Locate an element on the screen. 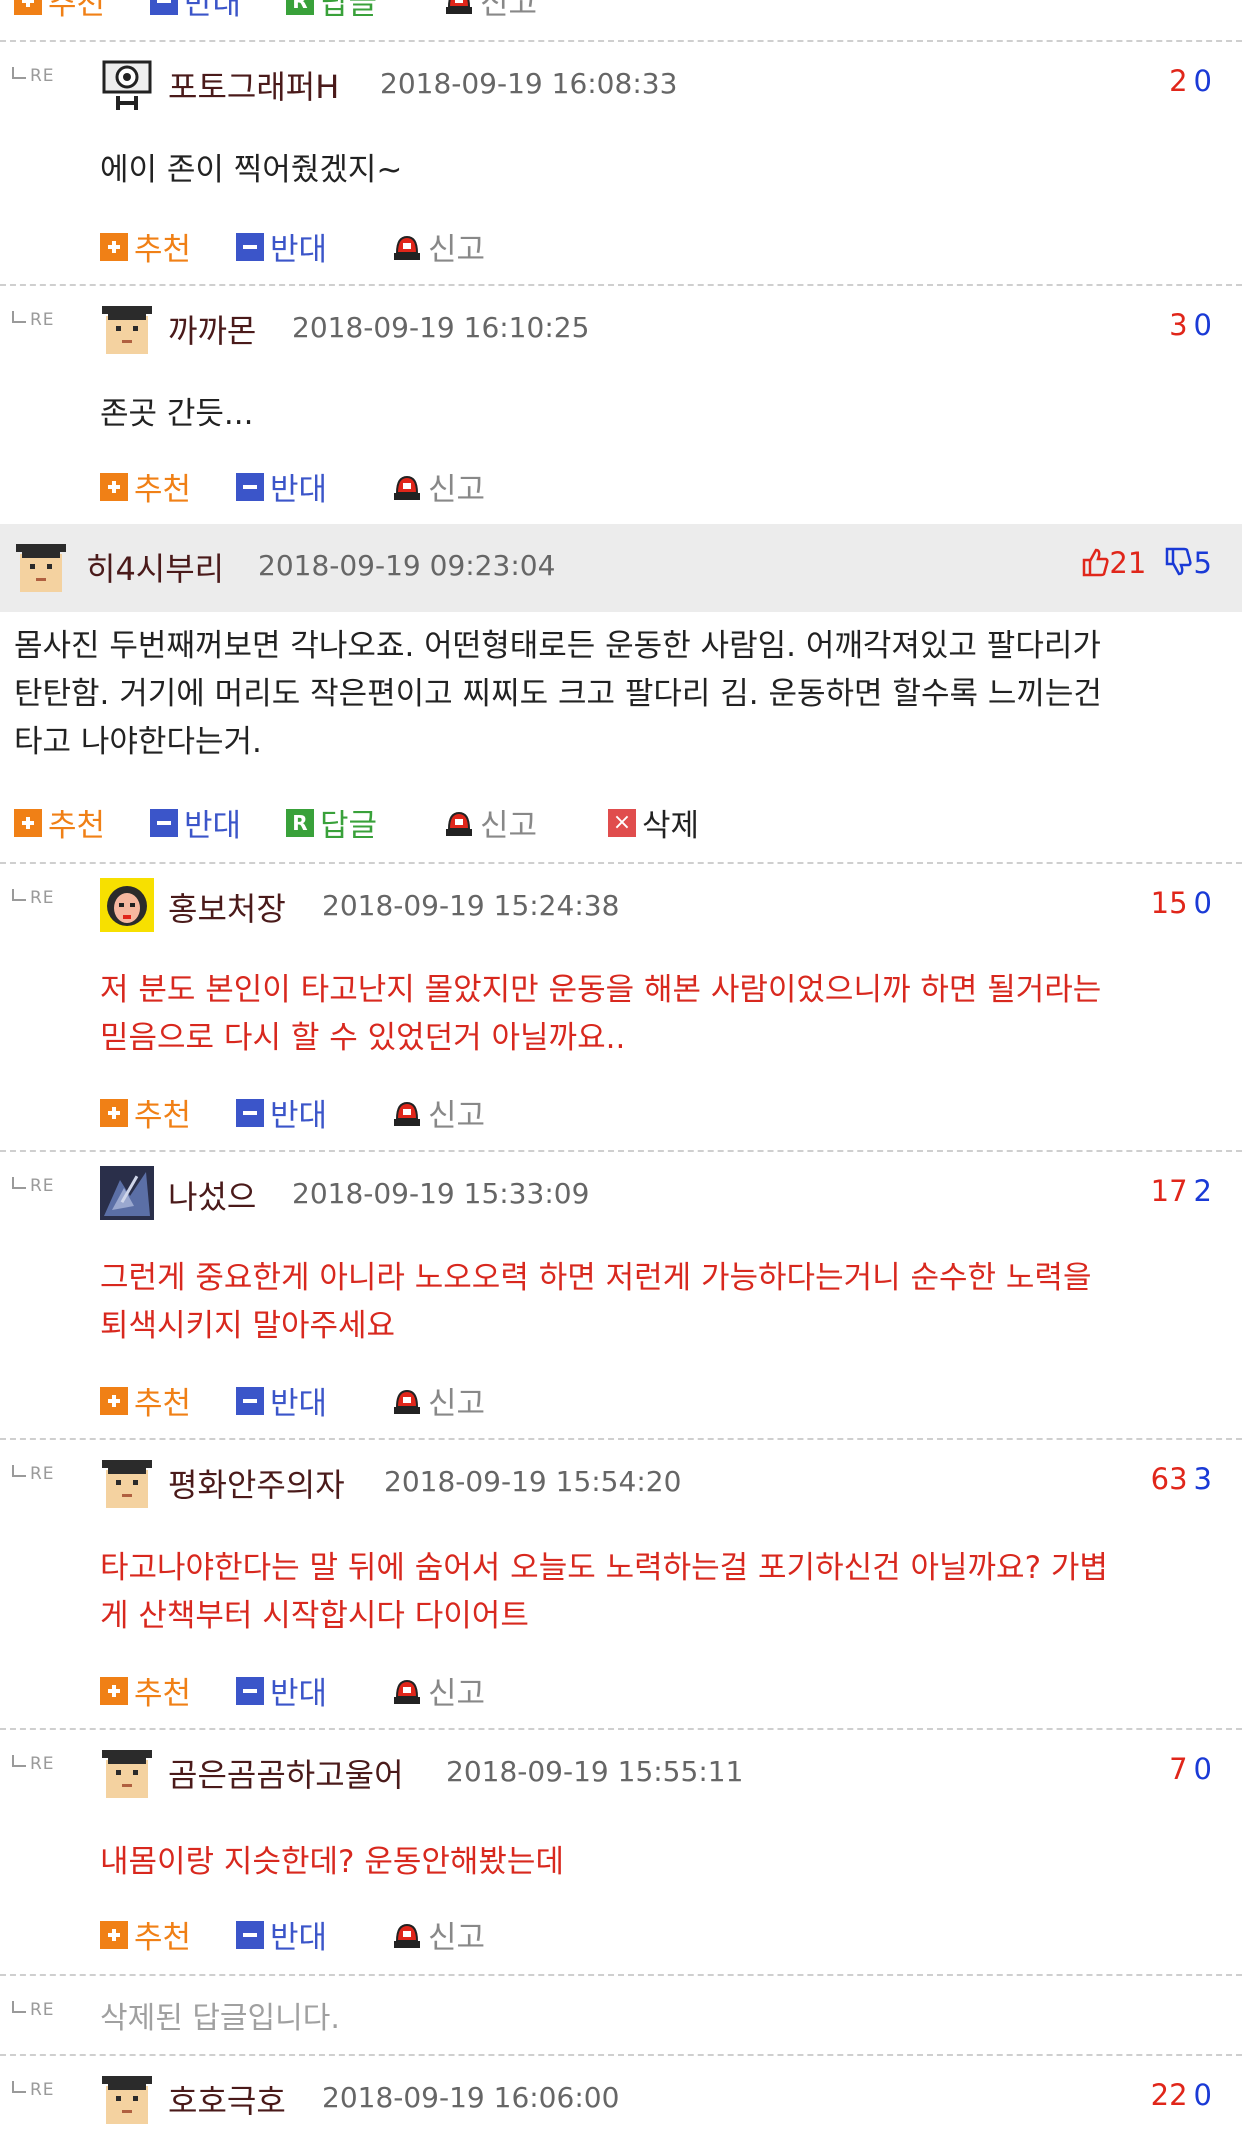 The height and width of the screenshot is (2144, 1242). girl-avatar is located at coordinates (127, 905).